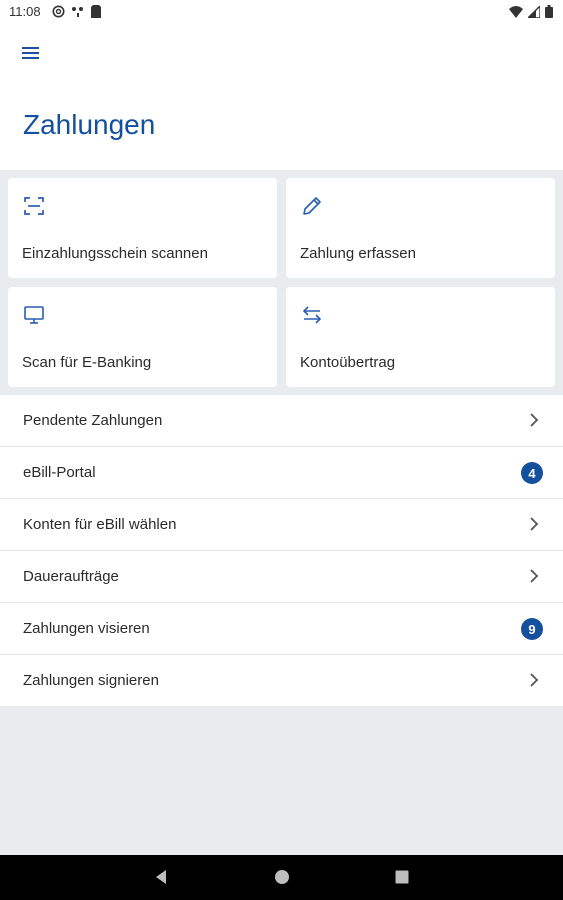 The height and width of the screenshot is (900, 563). I want to click on home-icon, so click(282, 877).